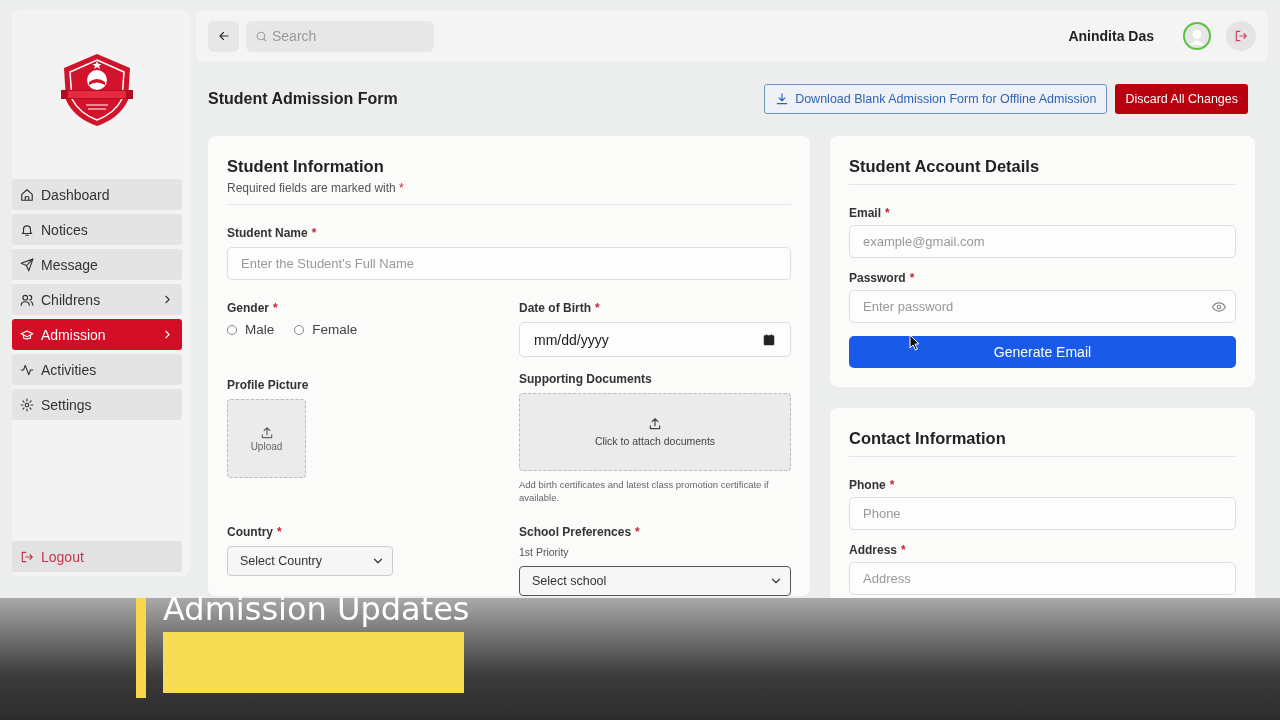 This screenshot has height=720, width=1280. I want to click on home-icon, so click(27, 194).